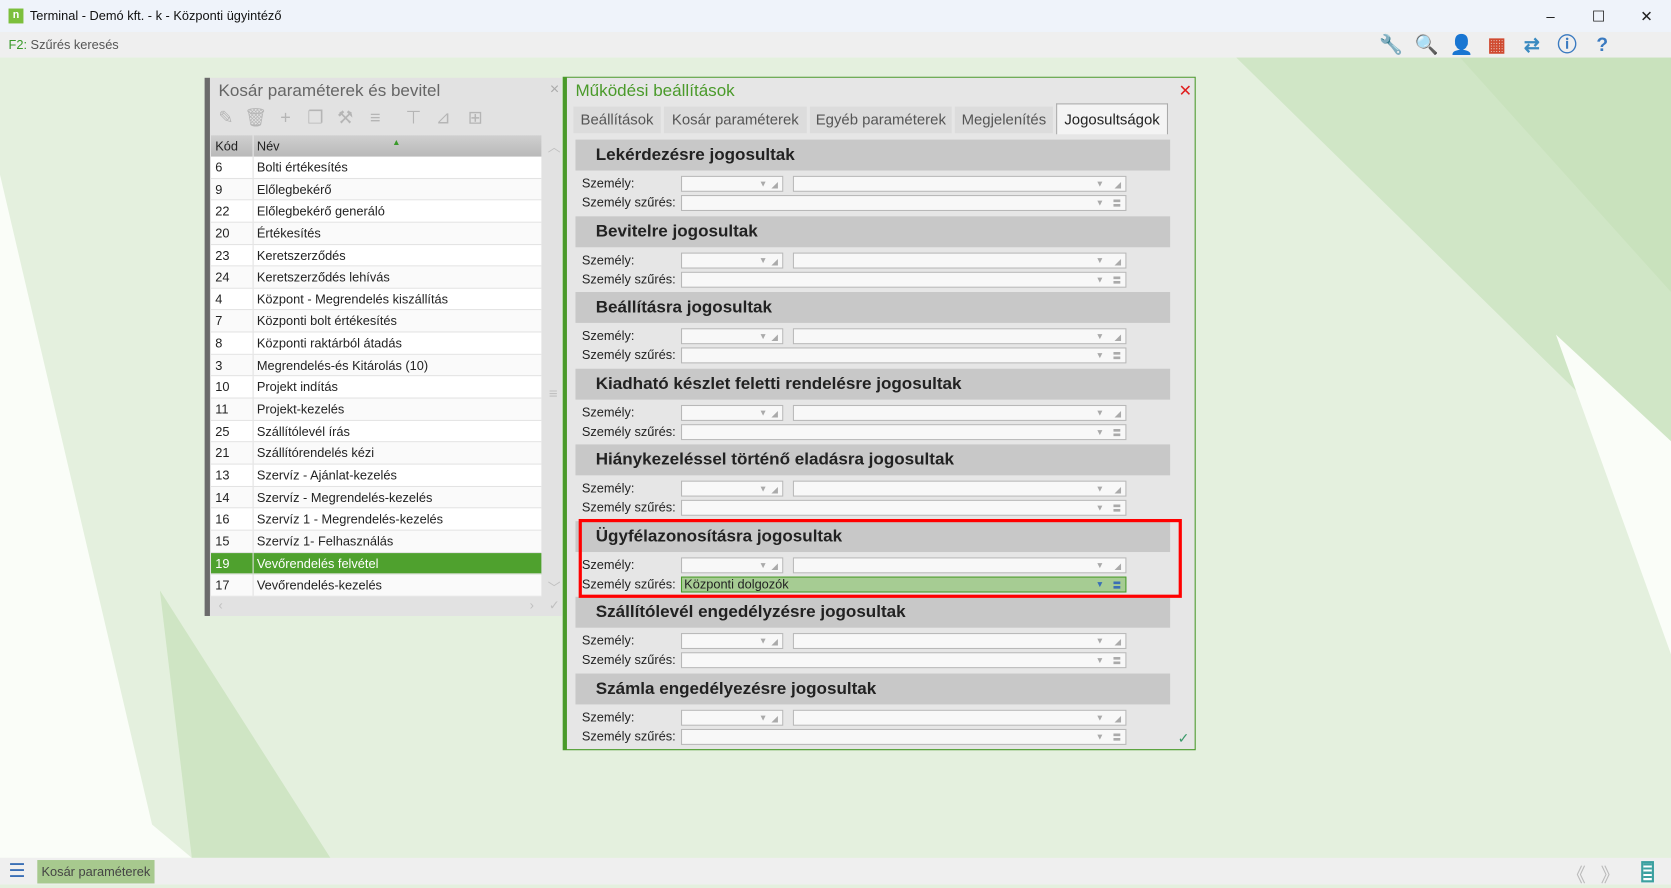  Describe the element at coordinates (376, 299) in the screenshot. I see `table-row: 4 Központ - Megrendelés kiszállítás` at that location.